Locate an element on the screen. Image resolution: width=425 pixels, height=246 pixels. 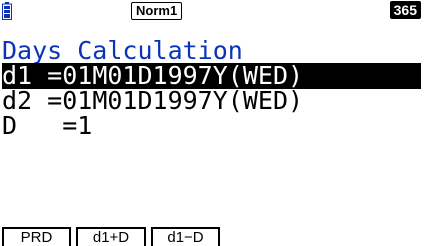
function-key-bar: PRD d1+D d1−D is located at coordinates (212, 235).